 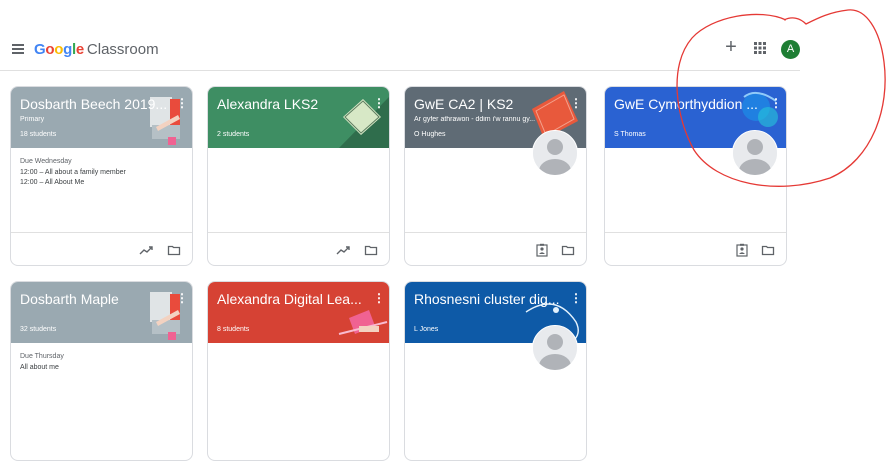 I want to click on class-student-count: 2 students, so click(x=233, y=134).